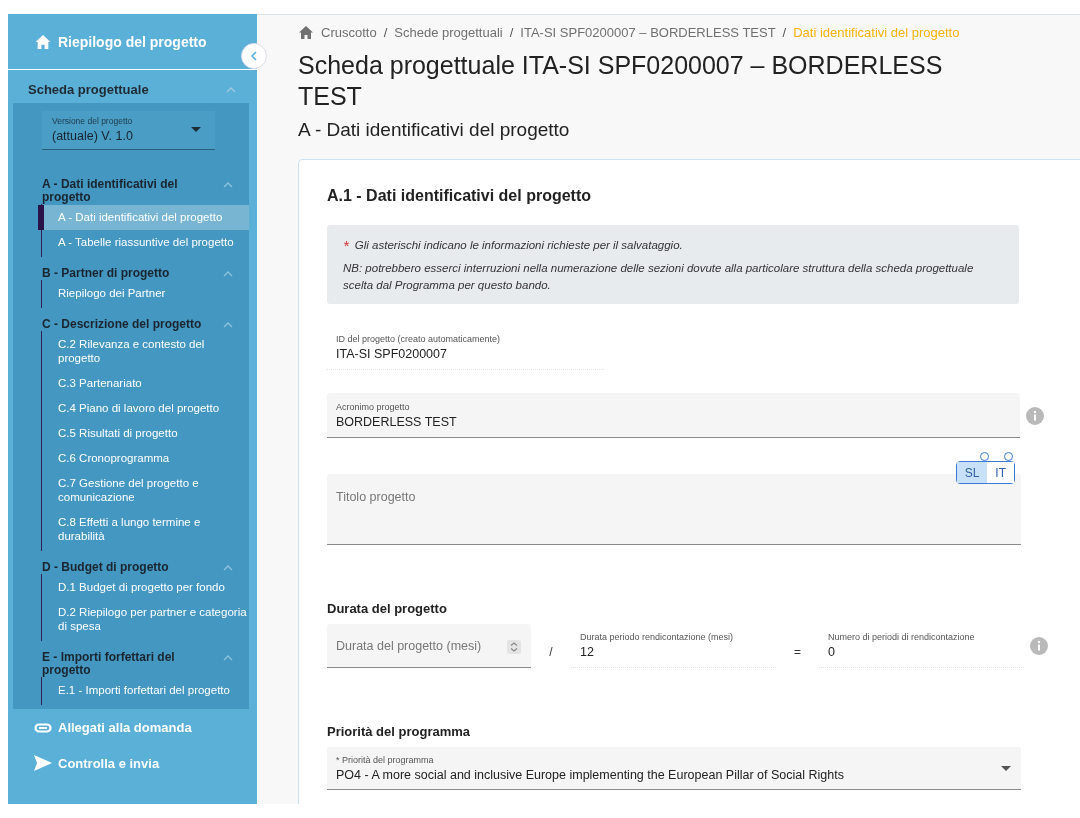 This screenshot has width=1080, height=818. Describe the element at coordinates (648, 32) in the screenshot. I see `breadcrumb-link: ITA-SI SPF0200007 – BORDERLESS TEST` at that location.